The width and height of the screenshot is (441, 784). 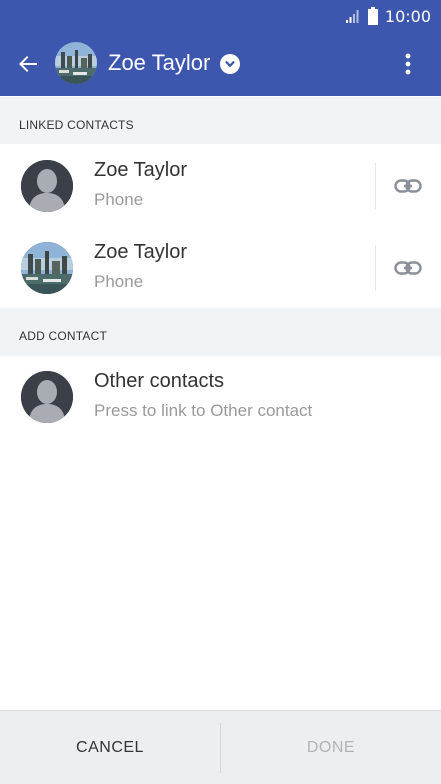 What do you see at coordinates (372, 16) in the screenshot?
I see `battery-icon` at bounding box center [372, 16].